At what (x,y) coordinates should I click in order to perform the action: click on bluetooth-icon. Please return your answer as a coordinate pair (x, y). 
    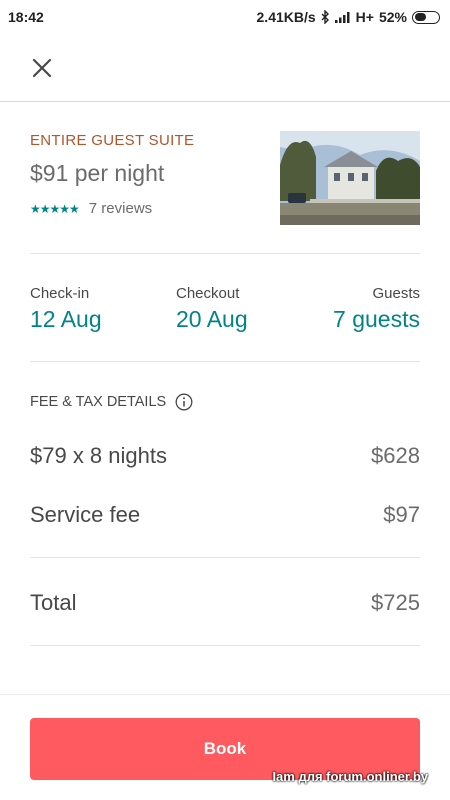
    Looking at the image, I should click on (325, 17).